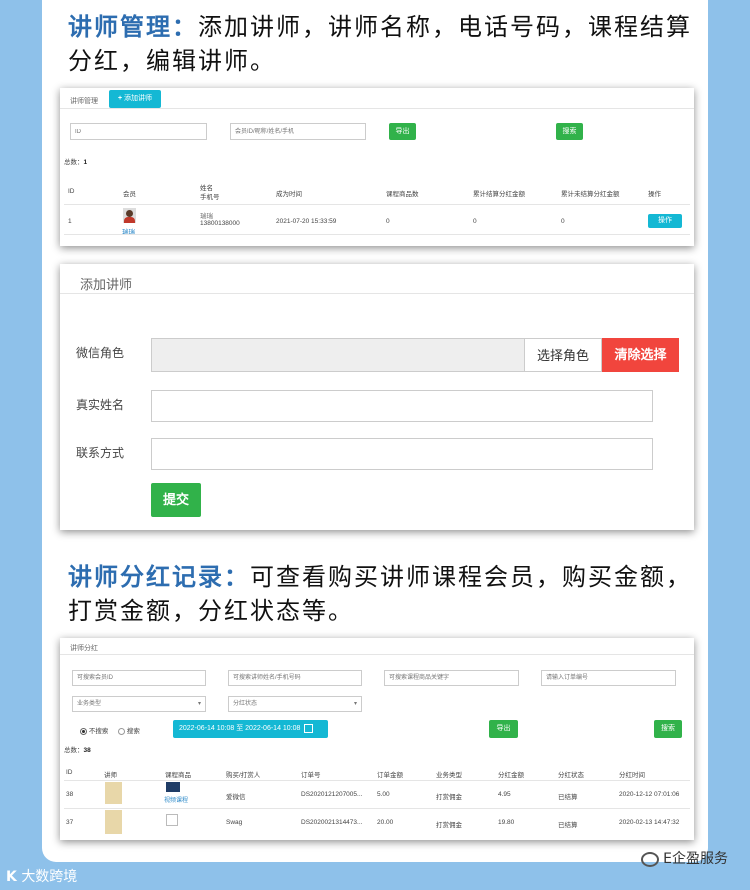  Describe the element at coordinates (383, 44) in the screenshot. I see `section-heading-lecturer-management: 讲师管理：添加讲师，讲师名称，电话号码，课程结算分红，编辑讲师。` at that location.